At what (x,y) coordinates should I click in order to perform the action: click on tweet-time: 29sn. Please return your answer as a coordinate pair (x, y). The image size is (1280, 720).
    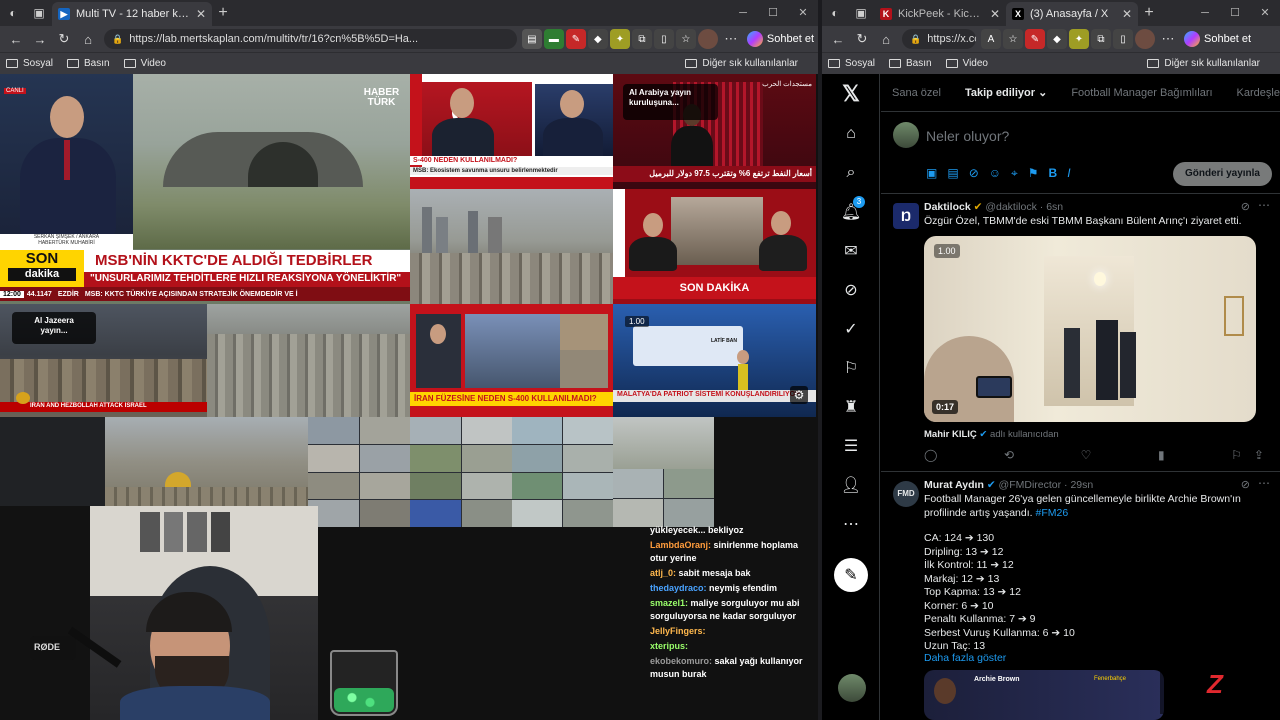
    Looking at the image, I should click on (1081, 485).